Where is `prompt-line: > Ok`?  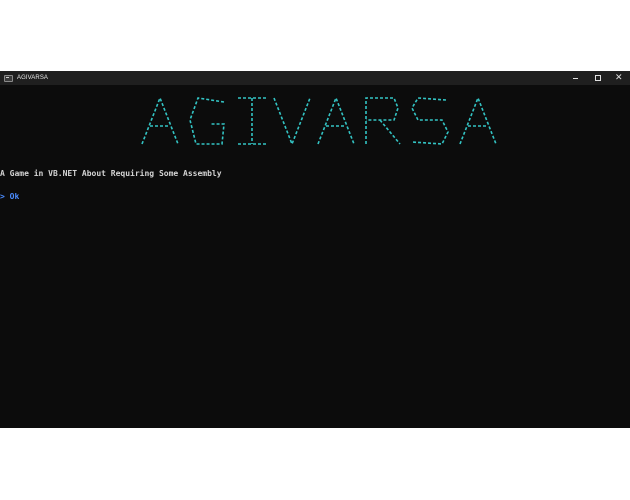 prompt-line: > Ok is located at coordinates (9, 196).